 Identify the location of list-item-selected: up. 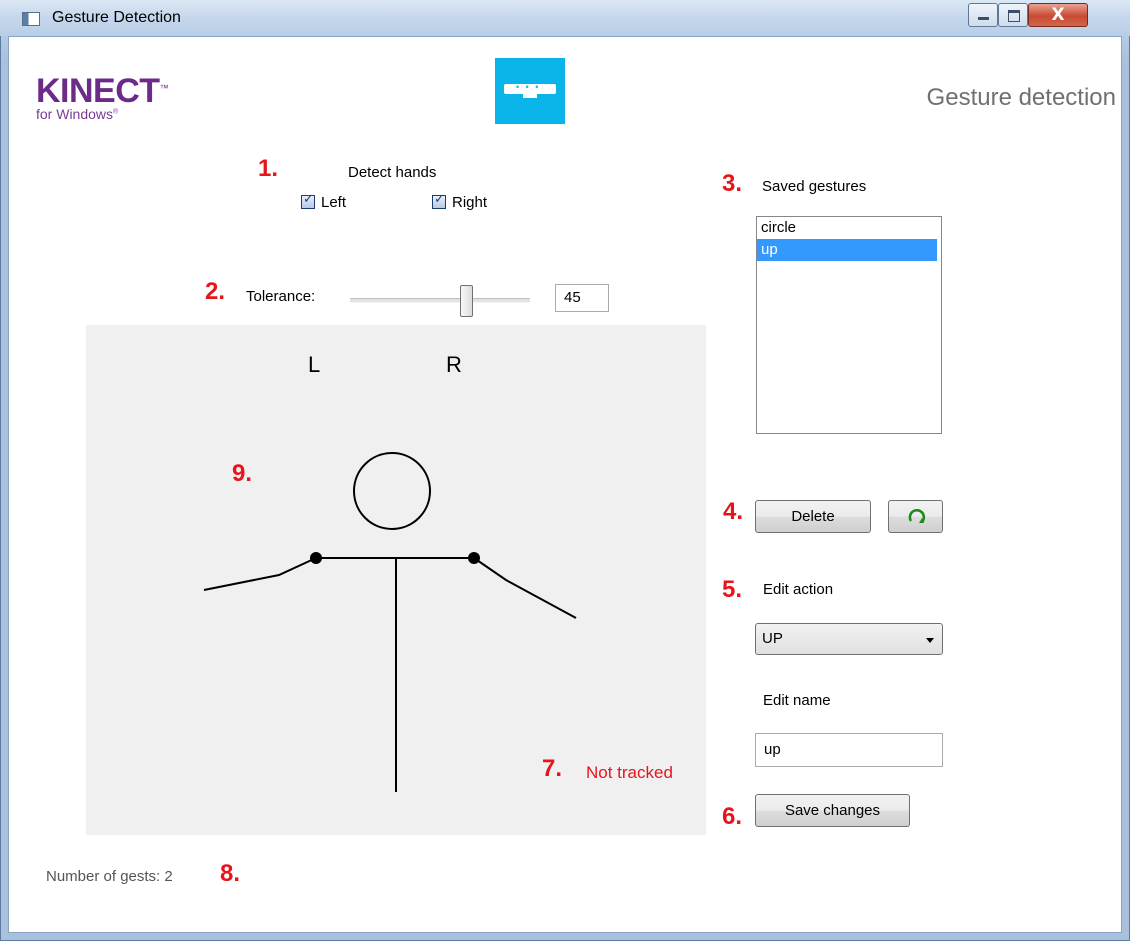
(847, 250).